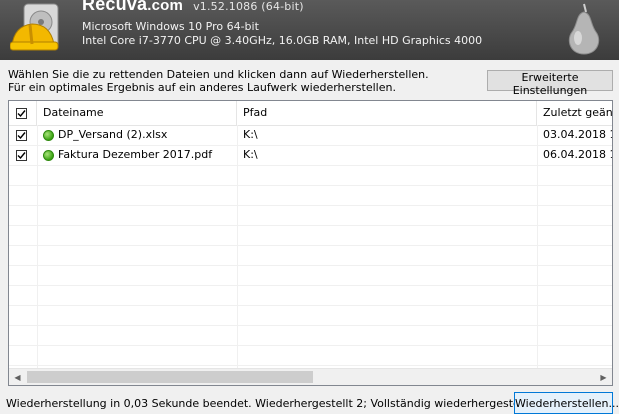 This screenshot has width=619, height=414. I want to click on modified-cell: 06.04.2018 17, so click(577, 154).